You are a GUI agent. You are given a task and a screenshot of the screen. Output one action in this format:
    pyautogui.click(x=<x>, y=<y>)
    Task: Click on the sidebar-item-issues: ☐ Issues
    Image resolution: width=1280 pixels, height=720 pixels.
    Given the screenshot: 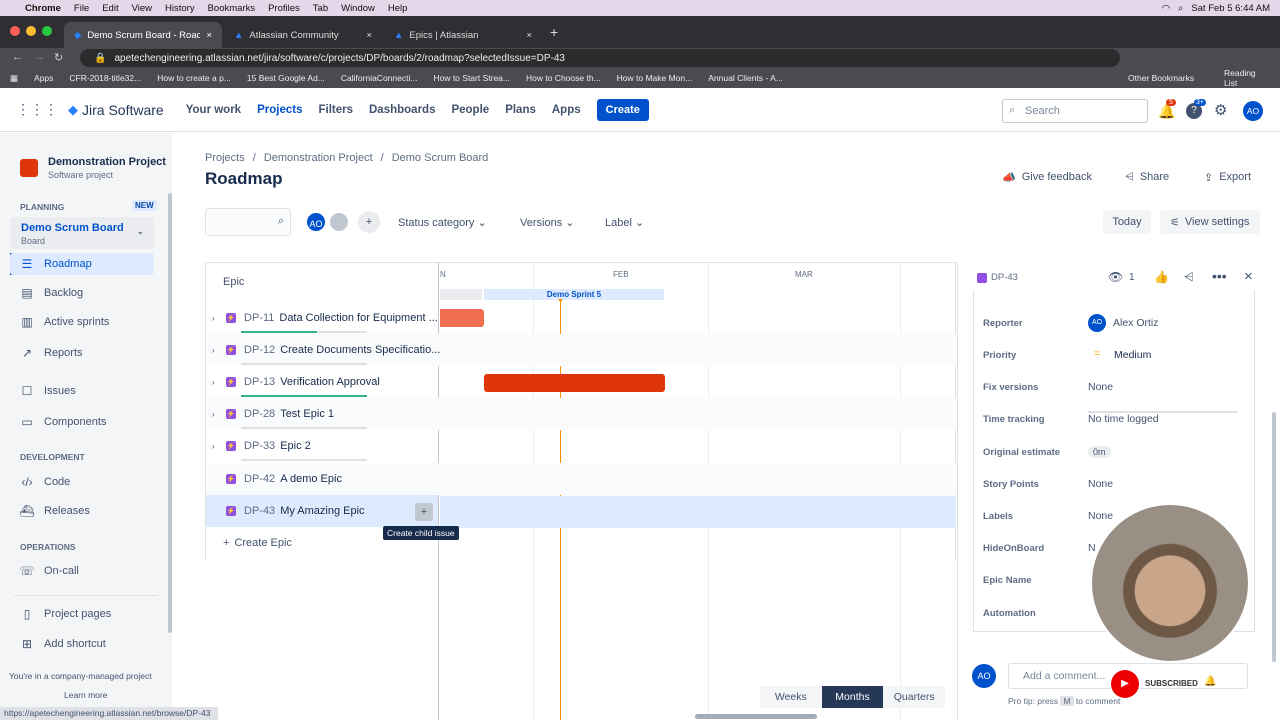 What is the action you would take?
    pyautogui.click(x=89, y=391)
    